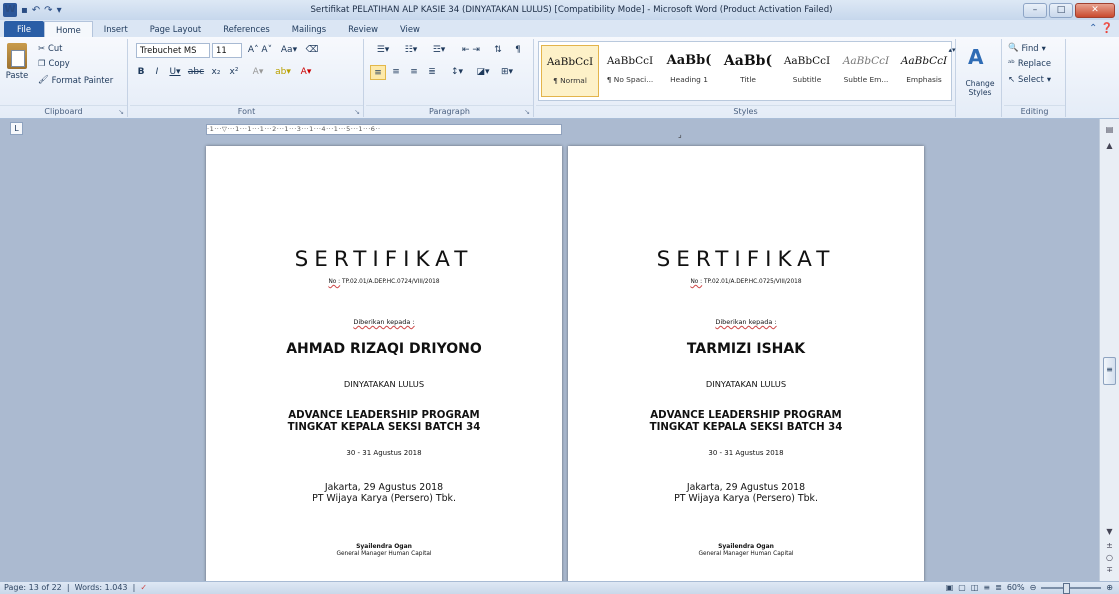  Describe the element at coordinates (289, 50) in the screenshot. I see `change-case-icon: Aa▾` at that location.